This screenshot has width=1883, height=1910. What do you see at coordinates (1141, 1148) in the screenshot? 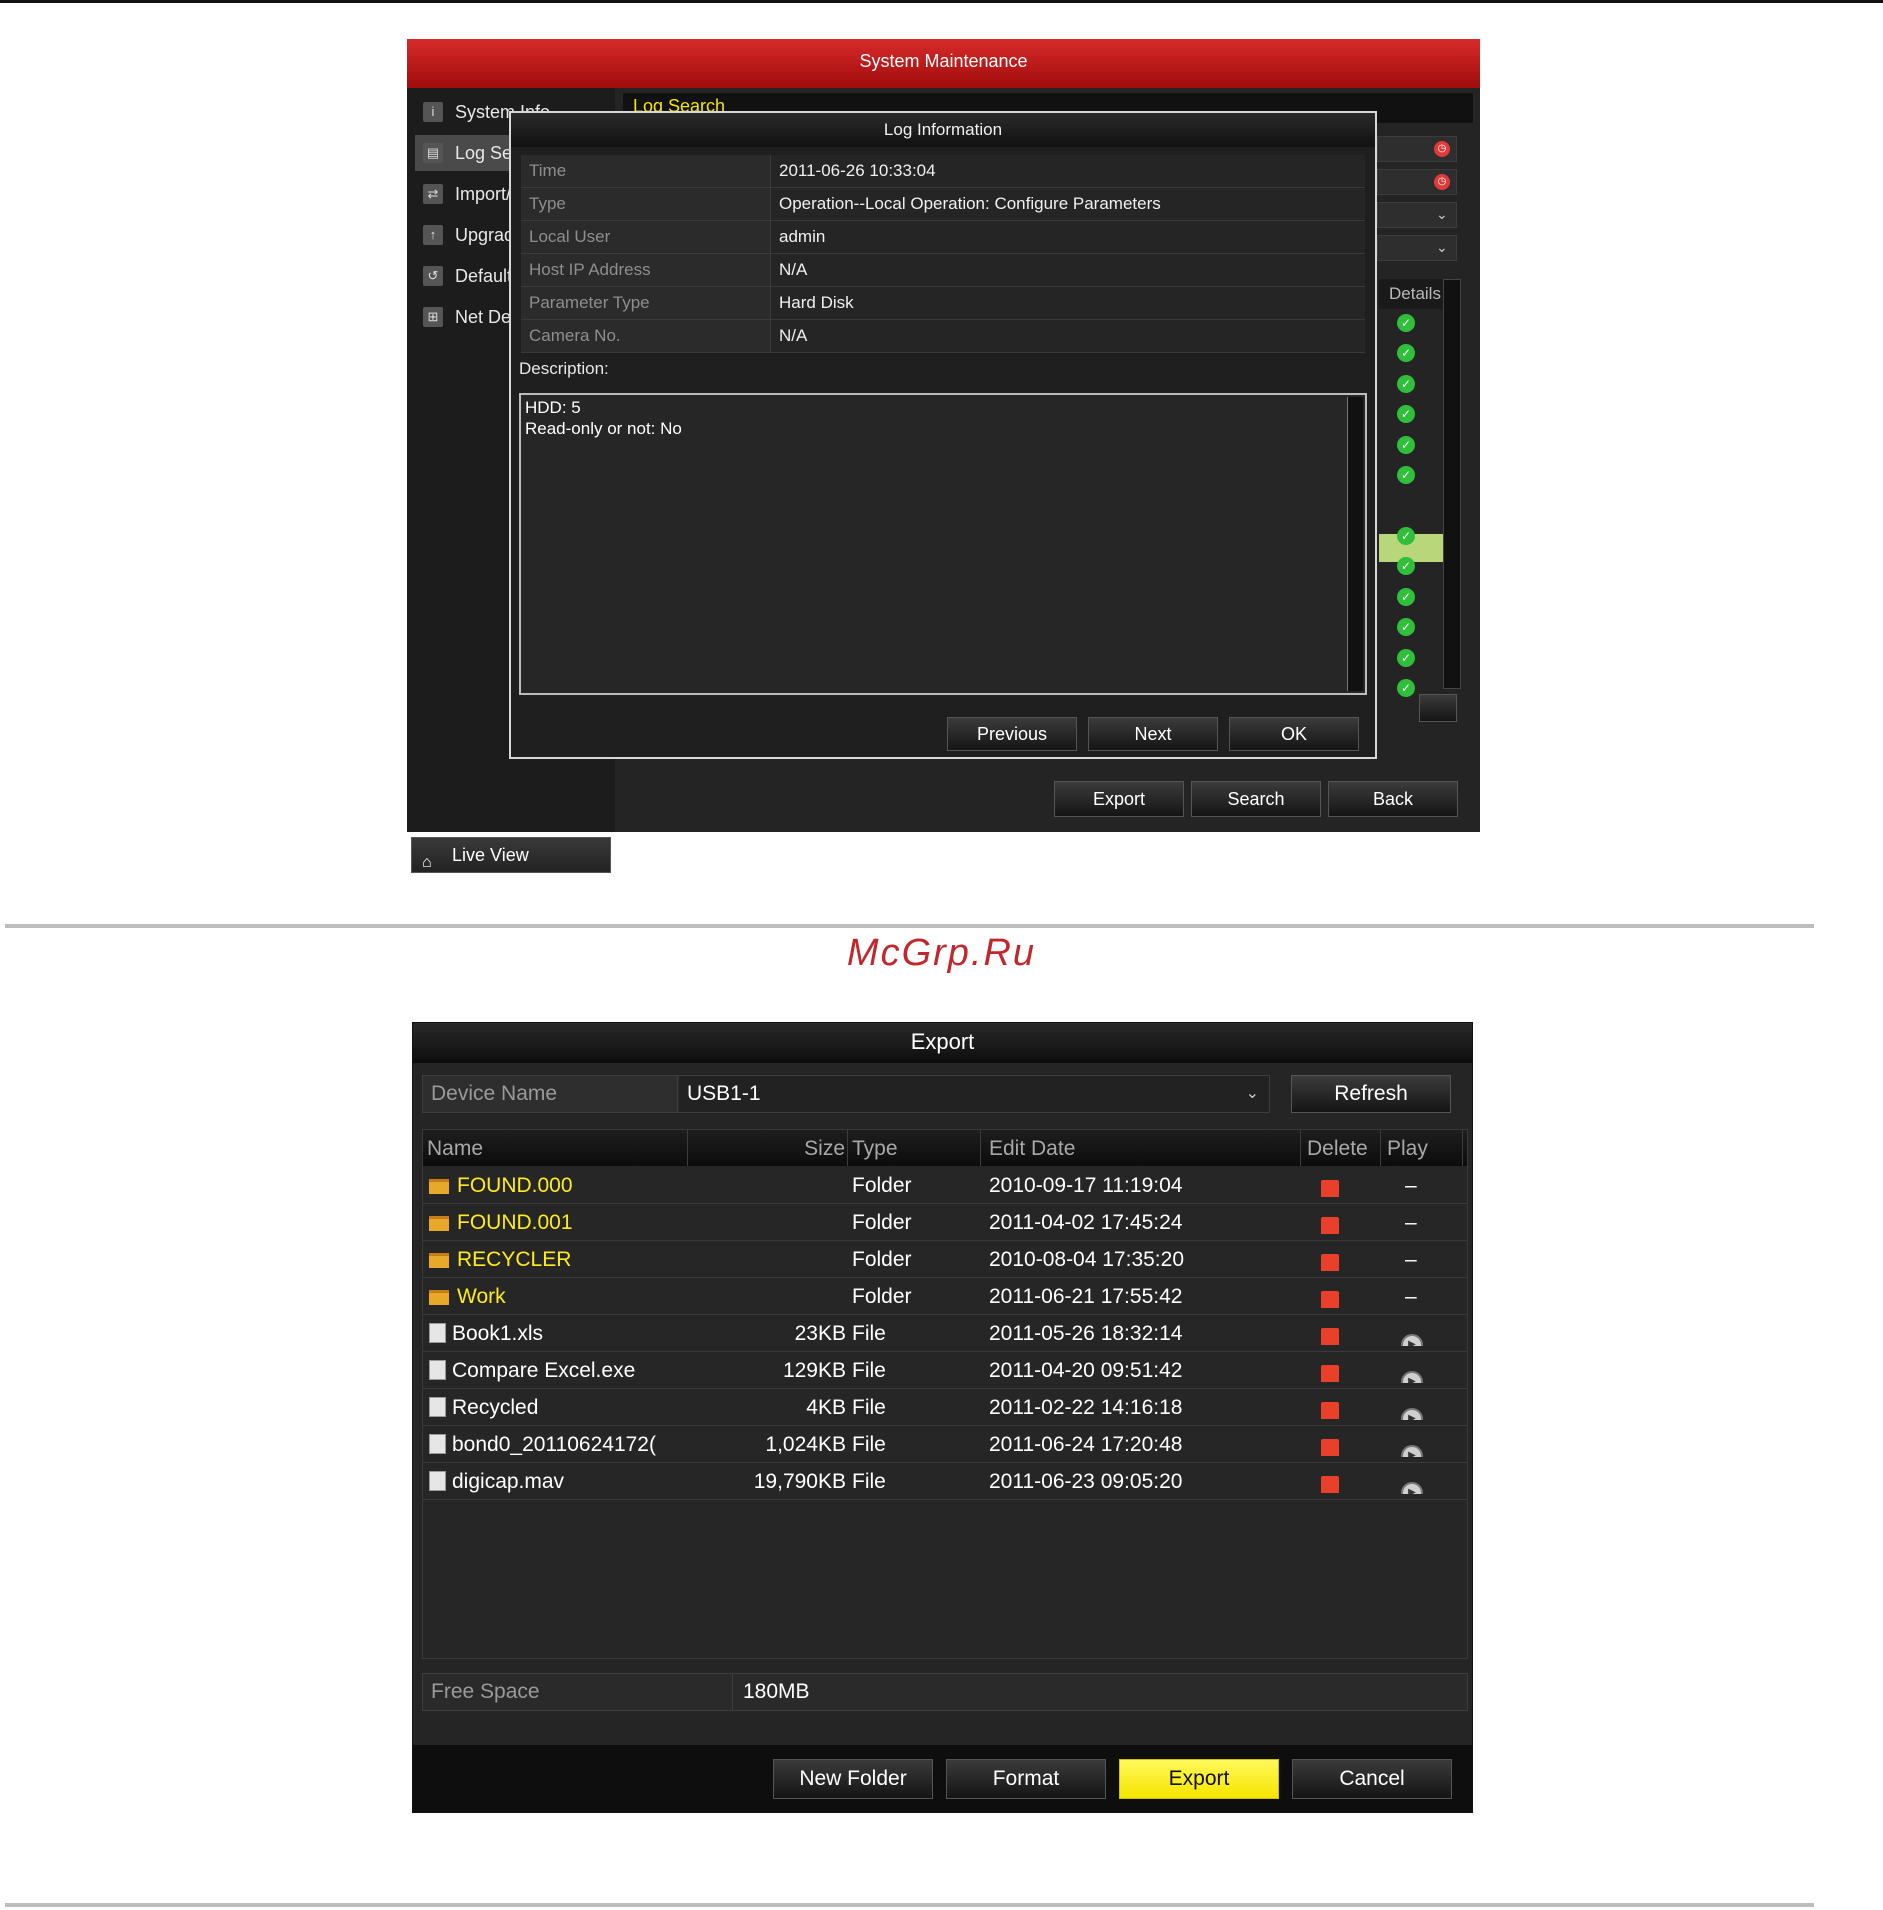
I see `column-header-edit-date: Edit Date` at bounding box center [1141, 1148].